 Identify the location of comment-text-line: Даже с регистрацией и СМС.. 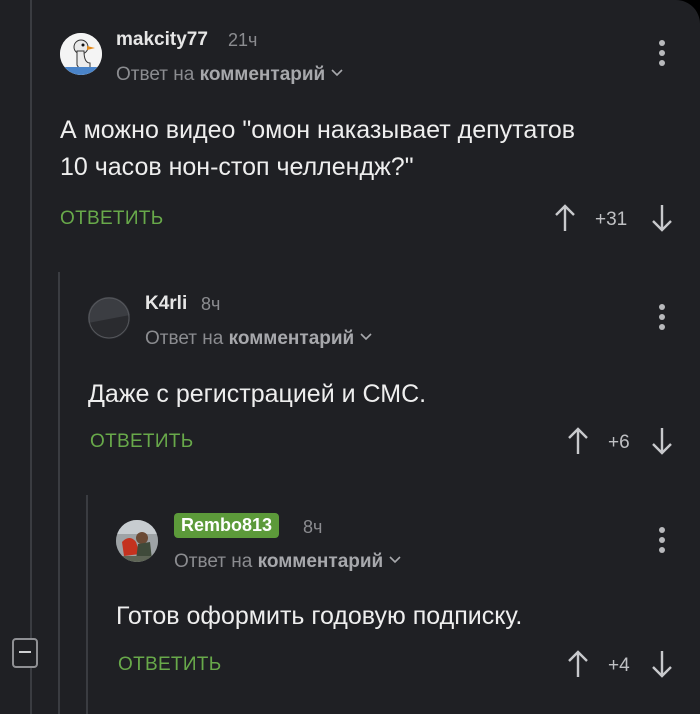
(257, 394).